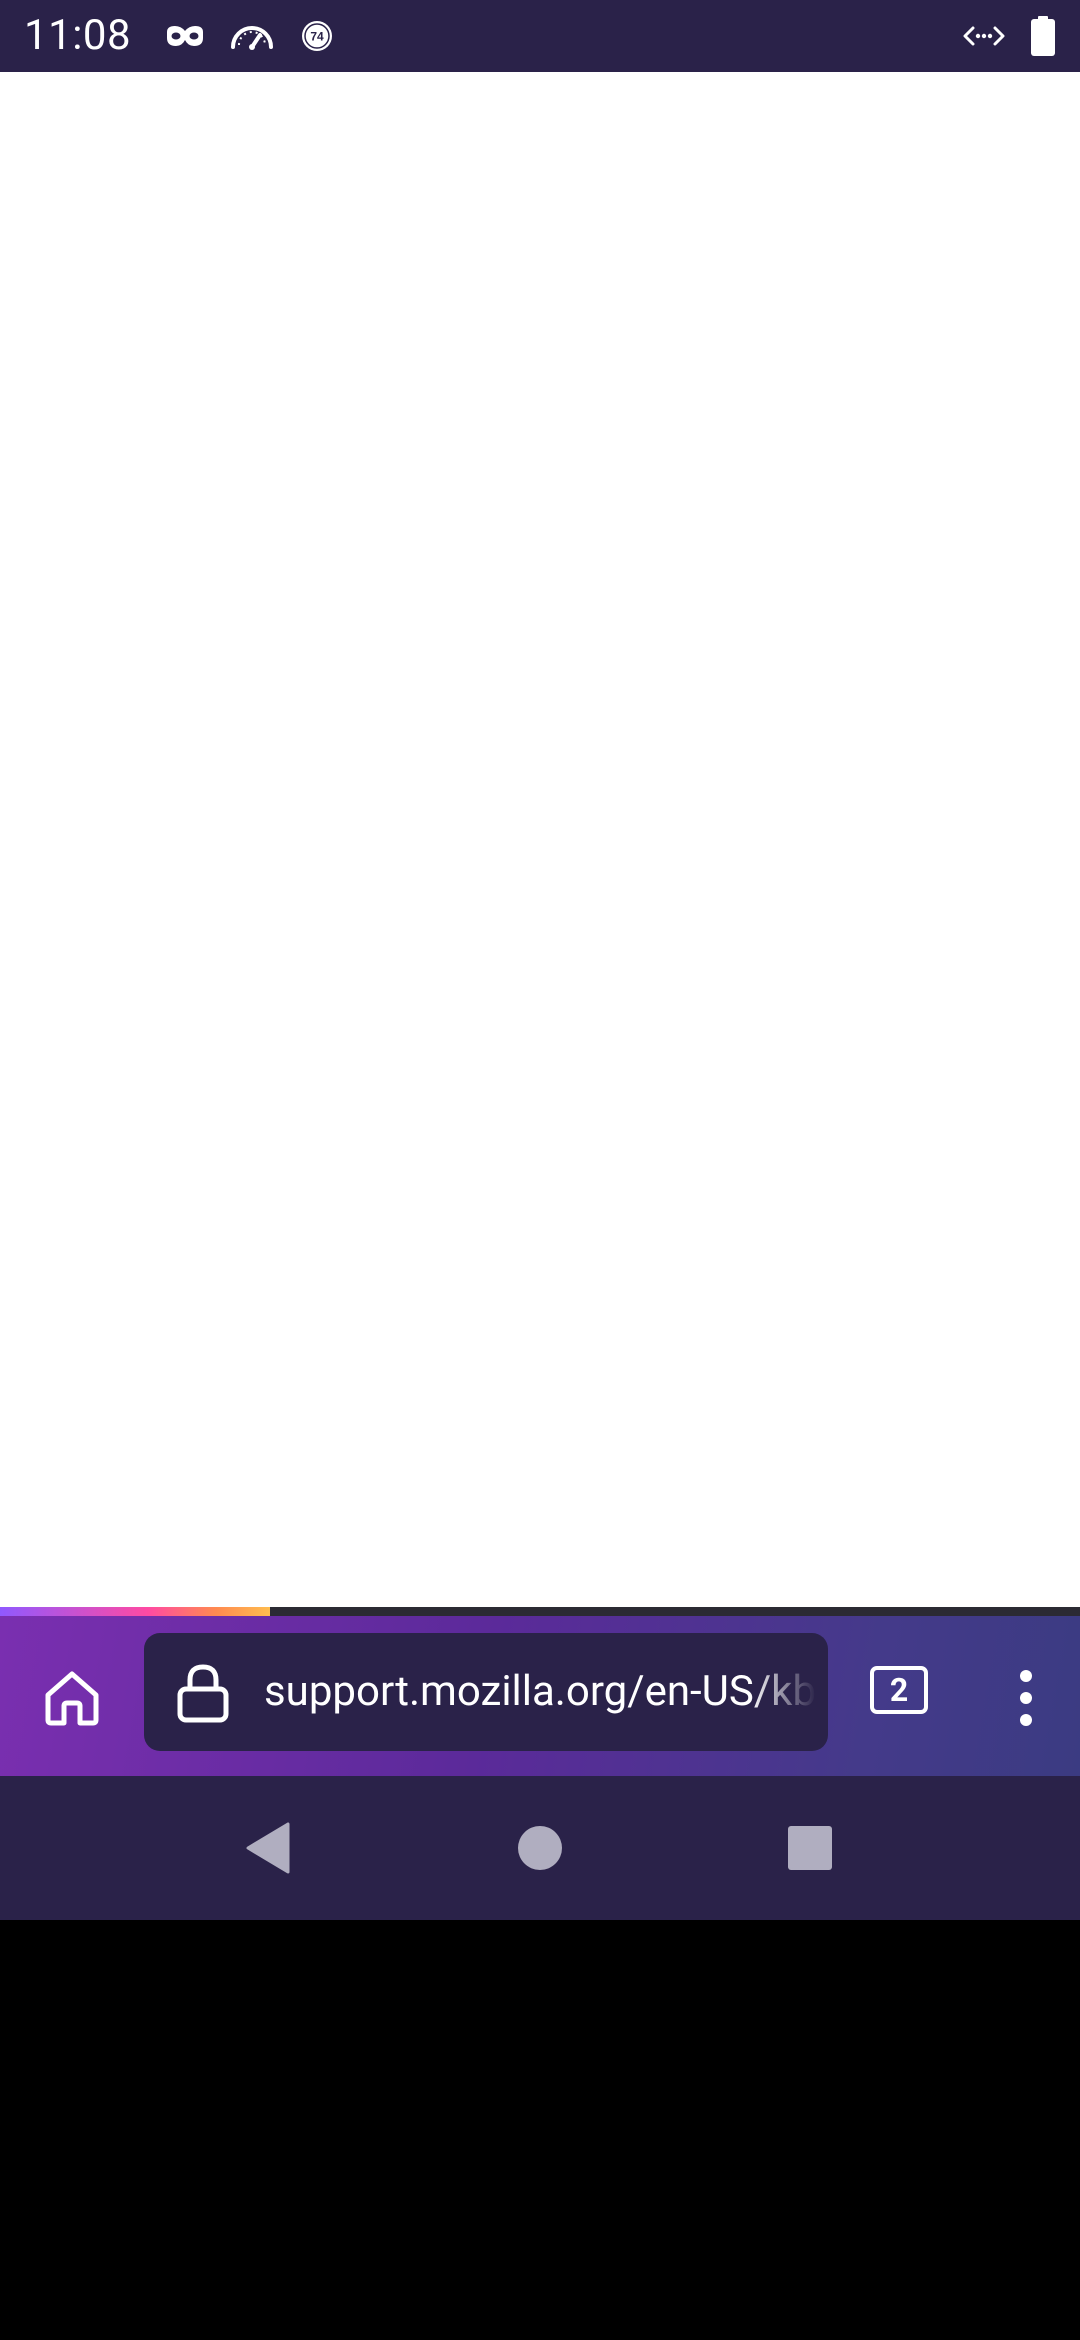 Image resolution: width=1080 pixels, height=2340 pixels. I want to click on back-triangle-icon, so click(268, 1848).